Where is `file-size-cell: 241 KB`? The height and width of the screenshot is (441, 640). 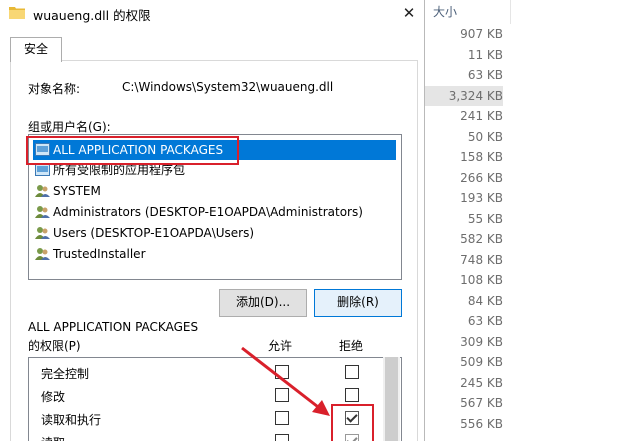
file-size-cell: 241 KB is located at coordinates (481, 116).